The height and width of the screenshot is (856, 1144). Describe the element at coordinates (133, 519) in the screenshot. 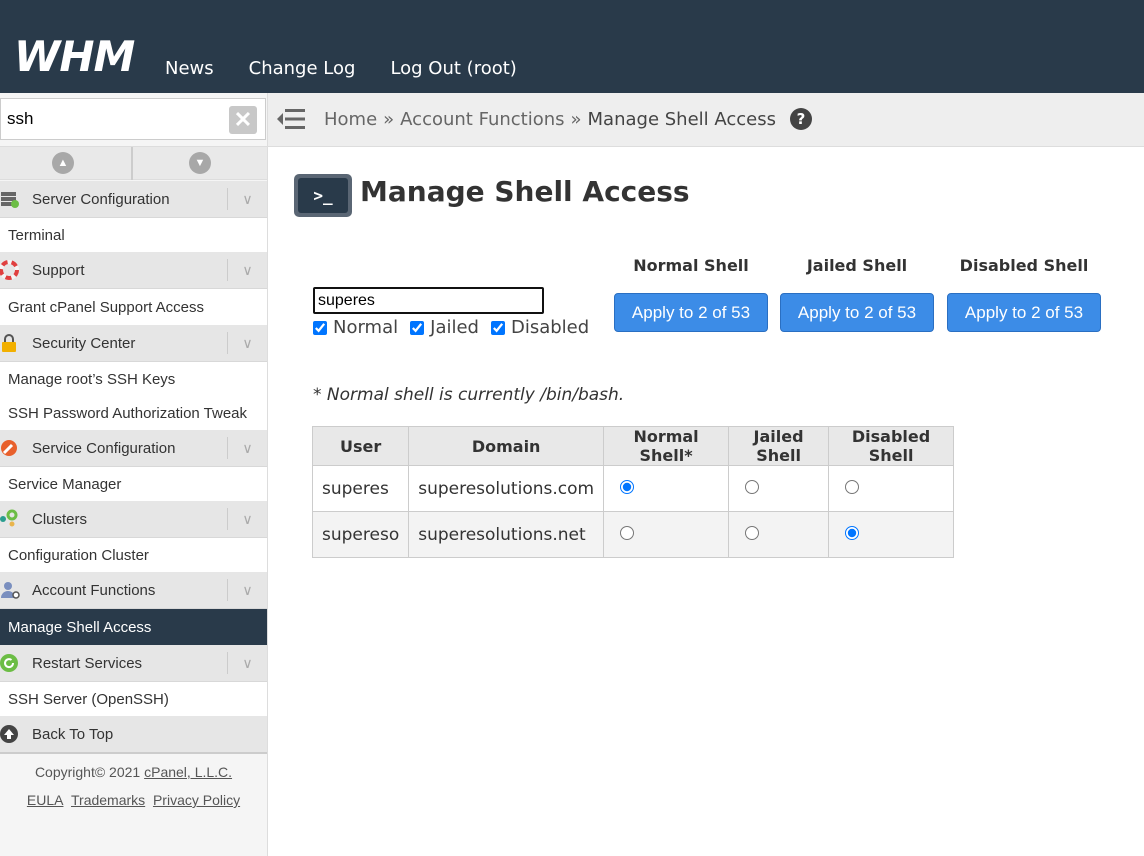

I see `sidebar-category-clusters: Clusters ∨` at that location.